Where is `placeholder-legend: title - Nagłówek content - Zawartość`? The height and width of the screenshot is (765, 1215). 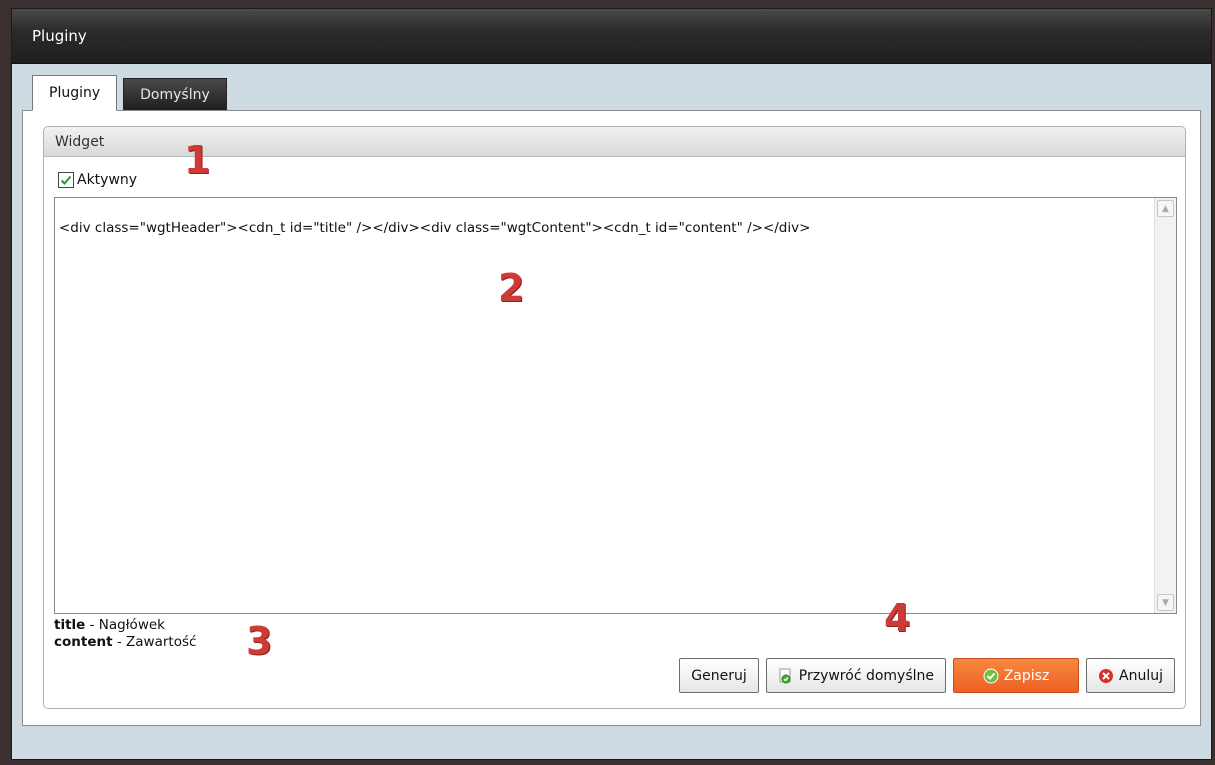 placeholder-legend: title - Nagłówek content - Zawartość is located at coordinates (125, 634).